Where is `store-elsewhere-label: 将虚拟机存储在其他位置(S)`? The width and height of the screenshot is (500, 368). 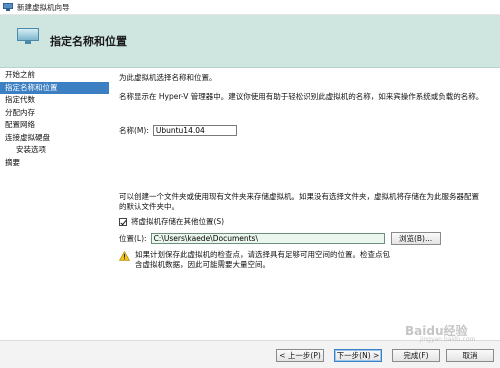
store-elsewhere-label: 将虚拟机存储在其他位置(S) is located at coordinates (178, 221).